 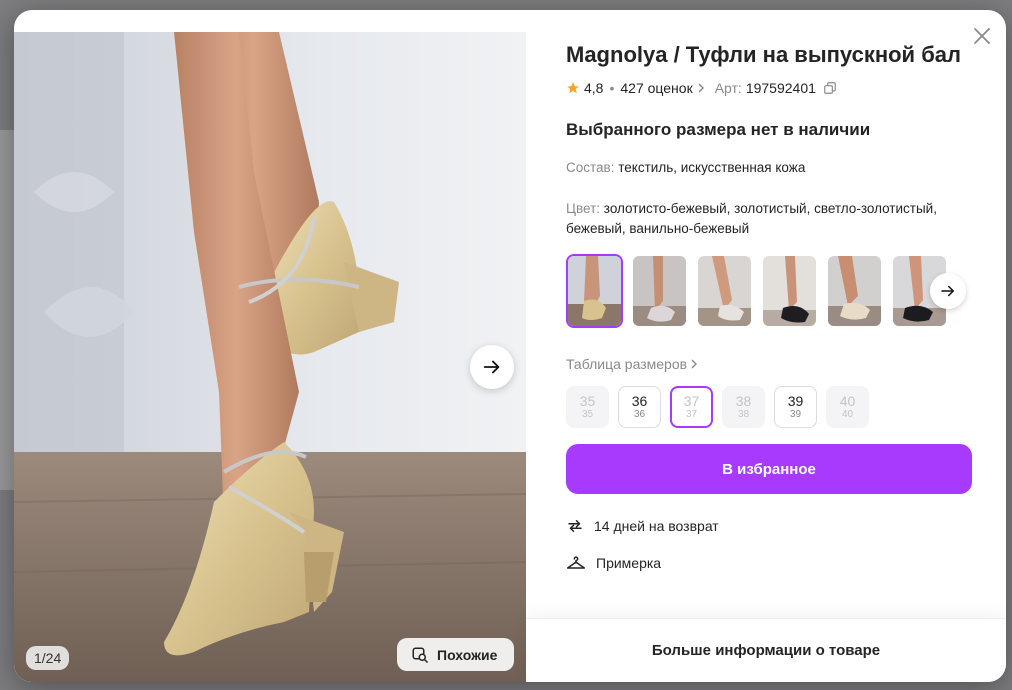 What do you see at coordinates (728, 88) in the screenshot?
I see `article-label: Арт:` at bounding box center [728, 88].